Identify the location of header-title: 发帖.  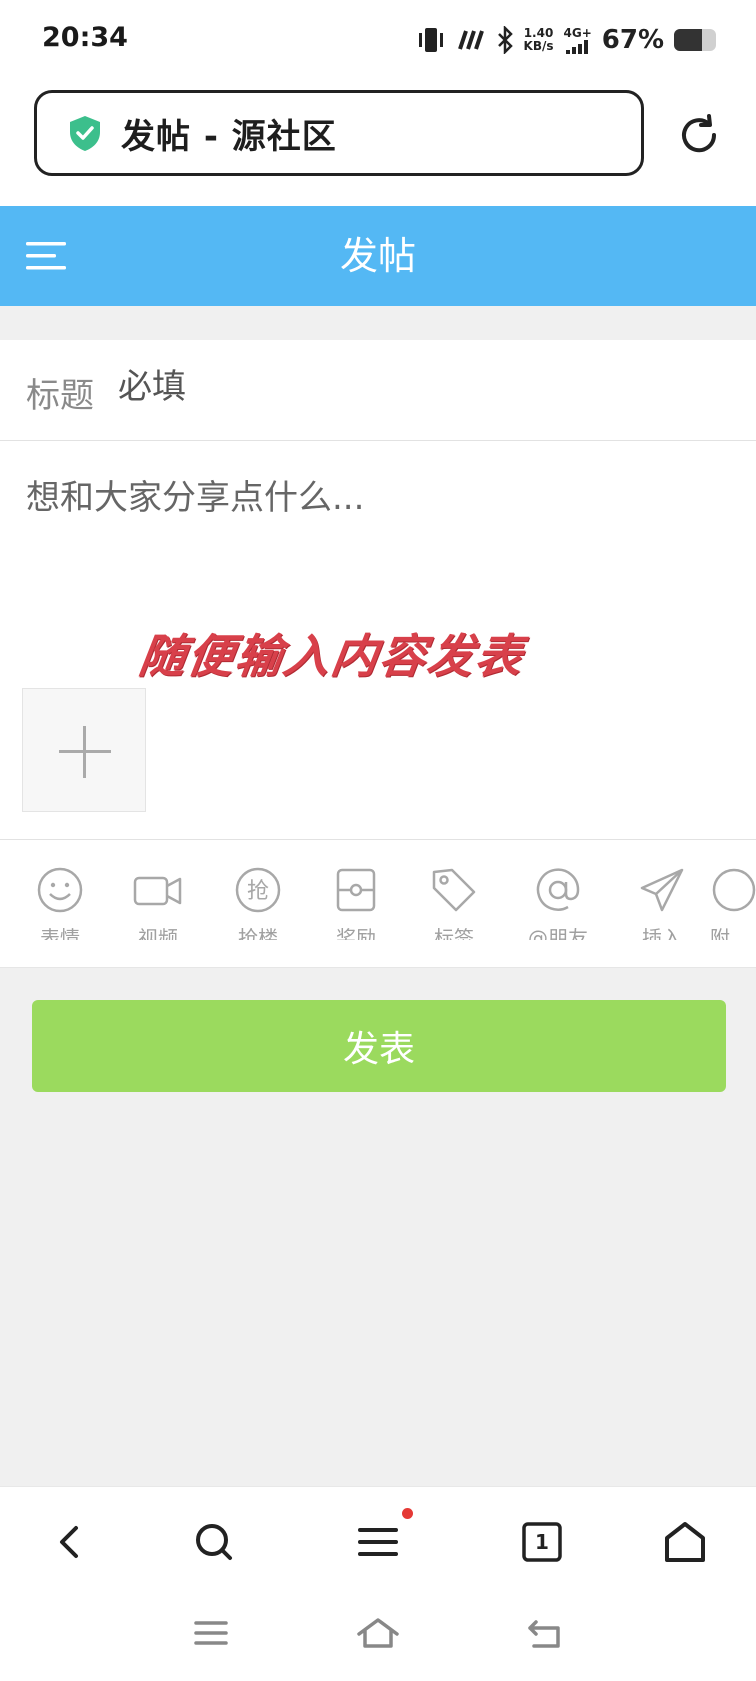
(377, 256).